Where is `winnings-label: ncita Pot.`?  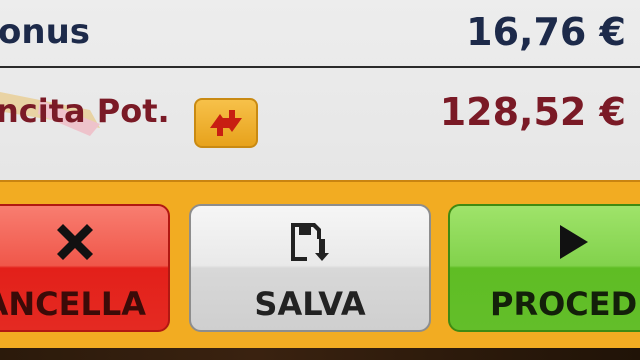
winnings-label: ncita Pot. is located at coordinates (85, 111).